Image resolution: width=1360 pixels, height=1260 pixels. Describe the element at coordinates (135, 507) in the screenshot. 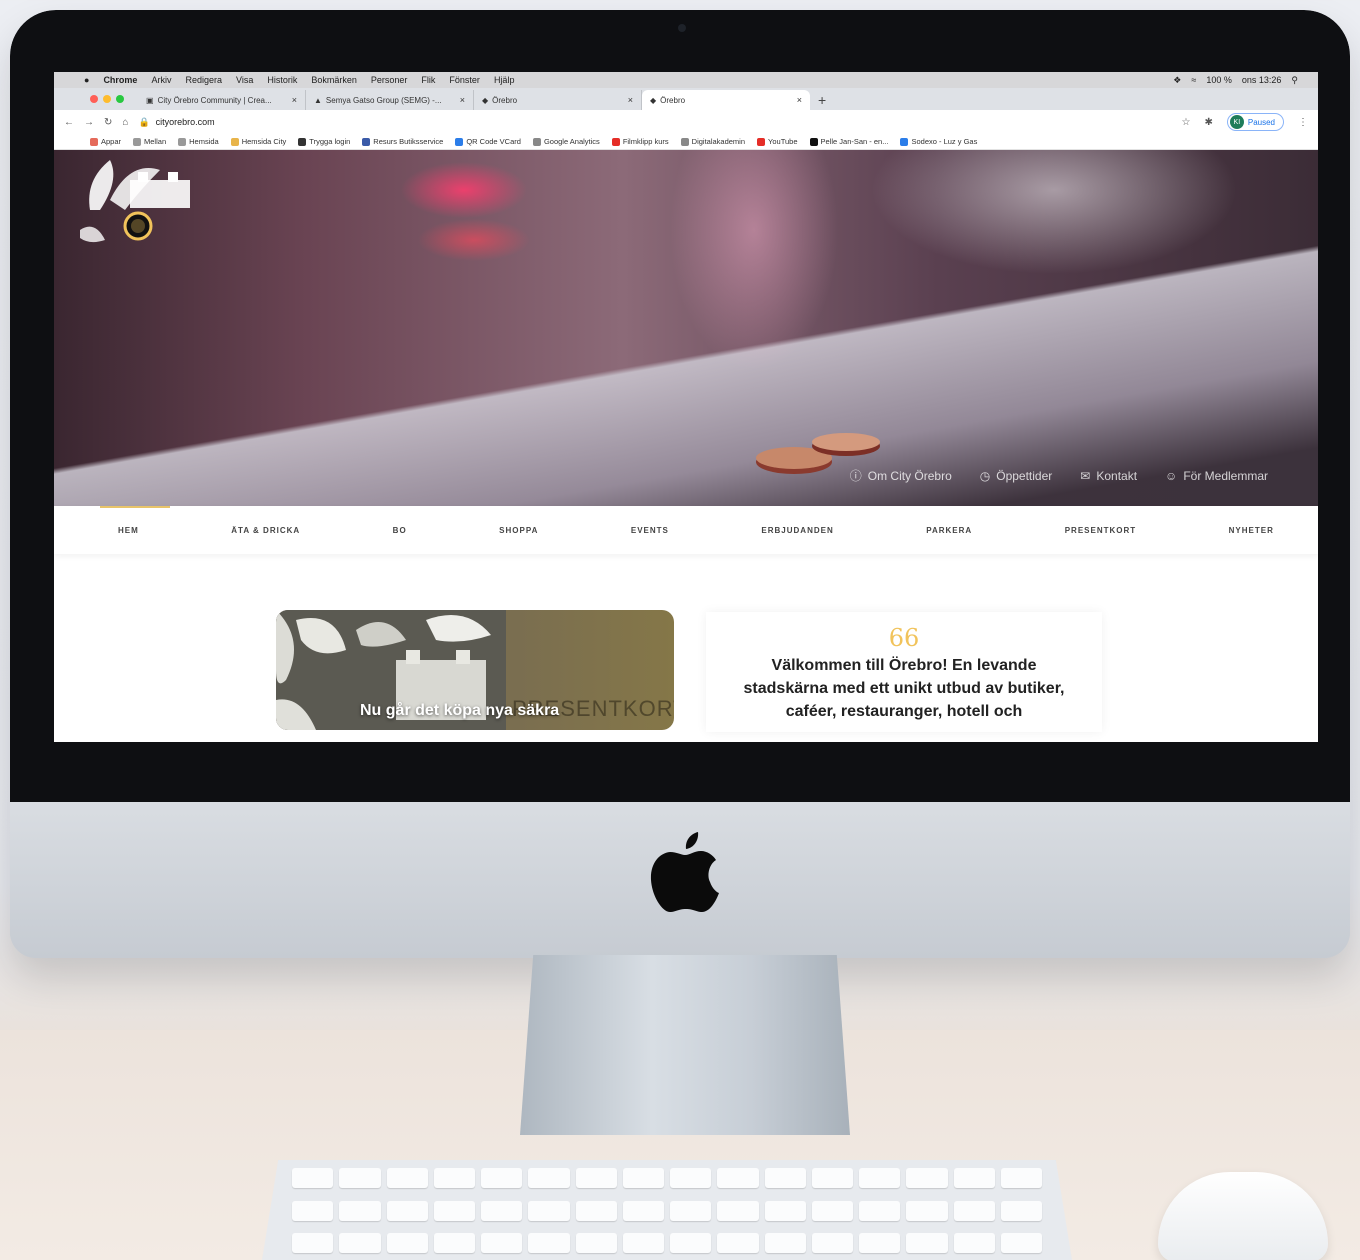

I see `nav-active-indicator` at that location.